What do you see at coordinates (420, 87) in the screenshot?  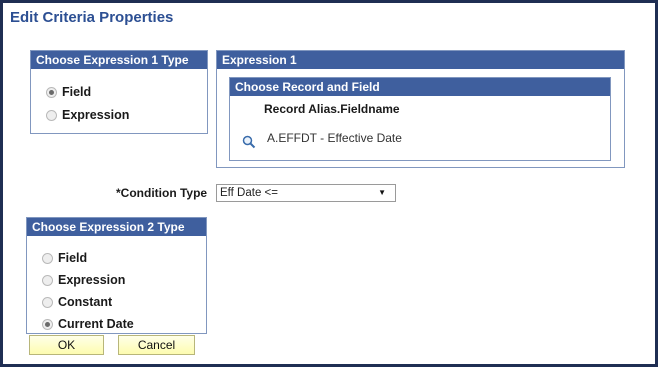 I see `record-field-header: Choose Record and Field` at bounding box center [420, 87].